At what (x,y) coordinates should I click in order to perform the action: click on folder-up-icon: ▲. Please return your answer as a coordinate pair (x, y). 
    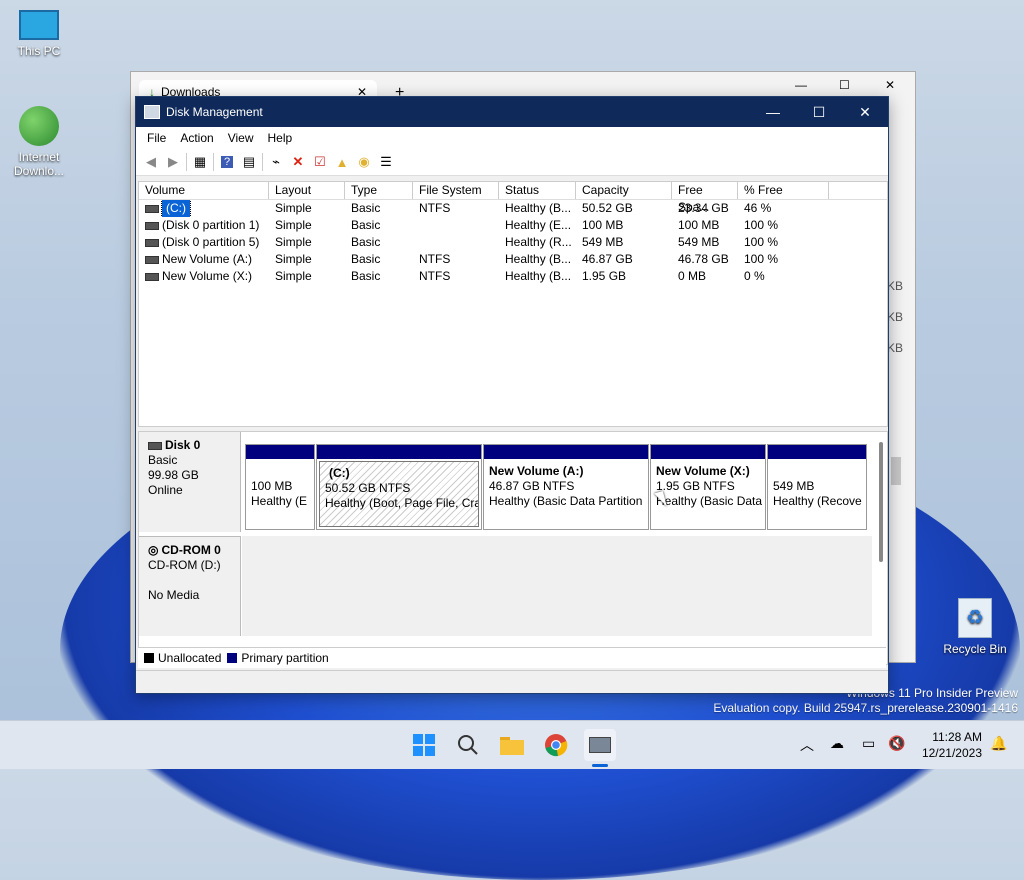
    Looking at the image, I should click on (342, 162).